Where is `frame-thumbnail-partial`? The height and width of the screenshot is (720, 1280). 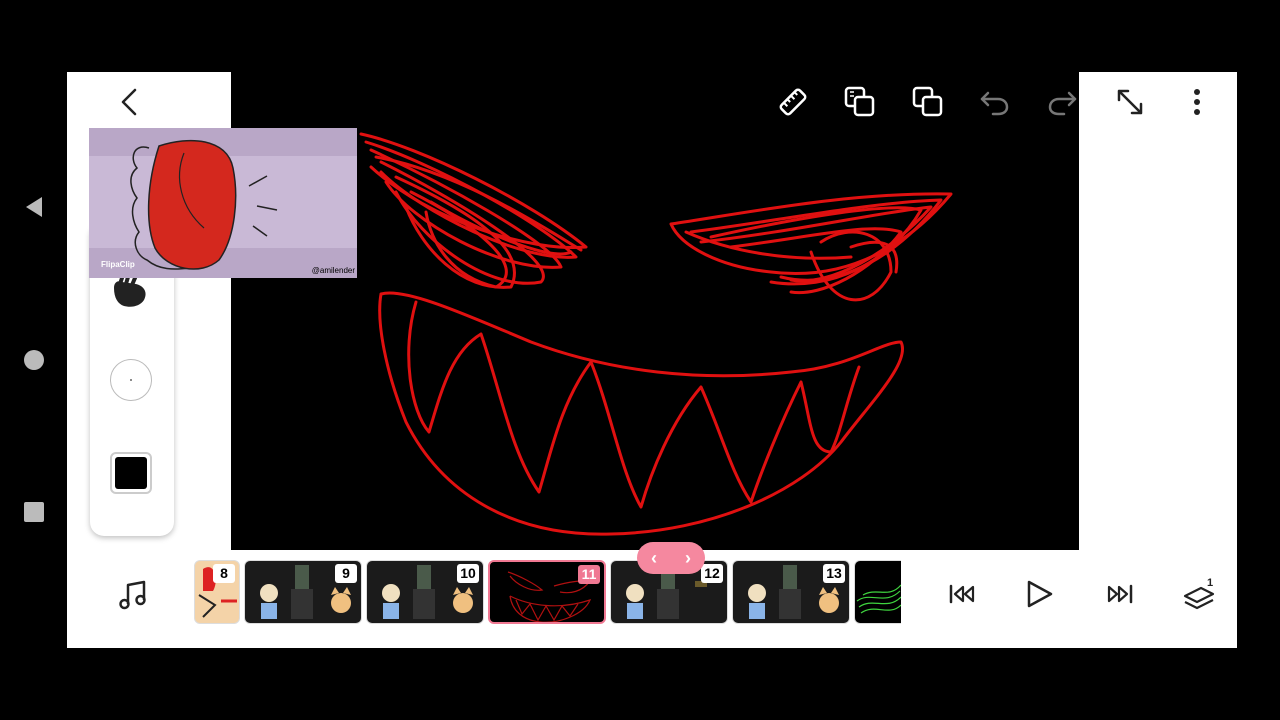 frame-thumbnail-partial is located at coordinates (877, 592).